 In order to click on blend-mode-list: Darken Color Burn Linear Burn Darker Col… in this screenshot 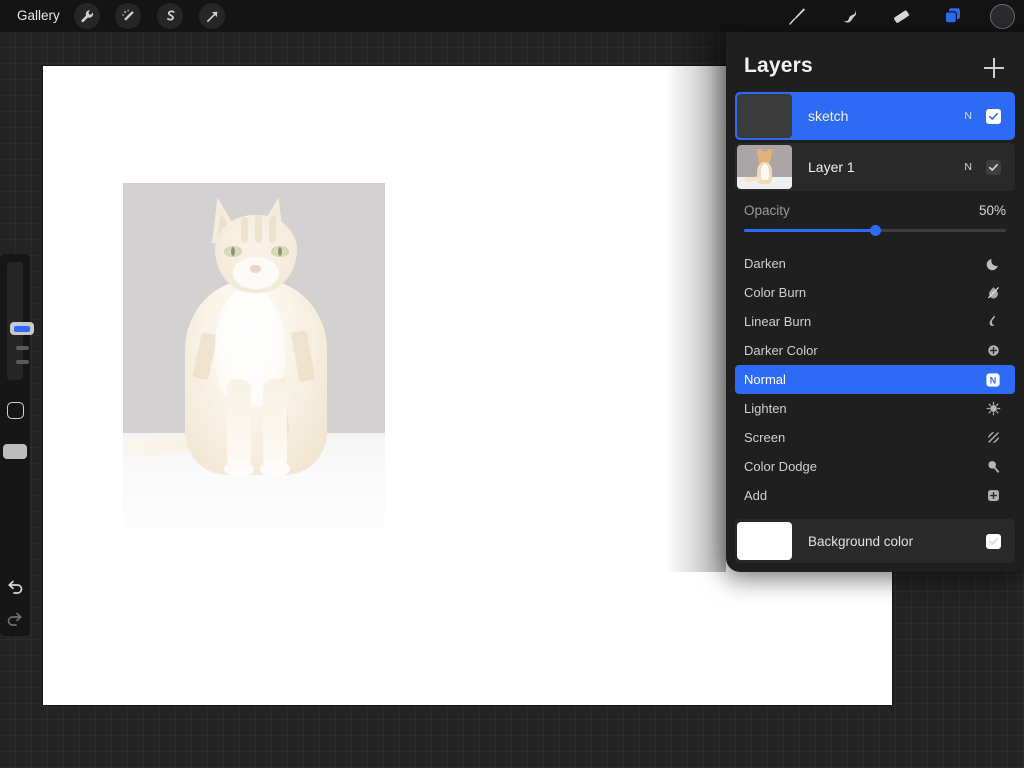, I will do `click(875, 379)`.